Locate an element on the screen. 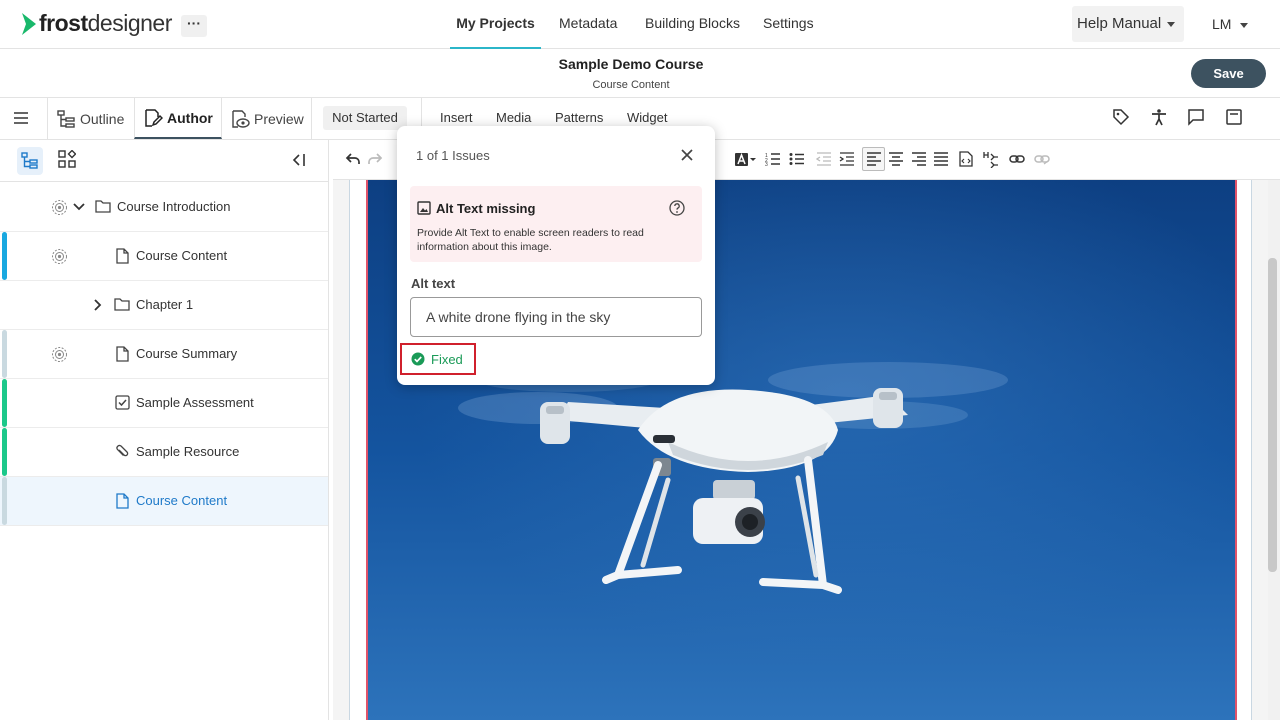 Image resolution: width=1280 pixels, height=720 pixels. preview-icon is located at coordinates (241, 118).